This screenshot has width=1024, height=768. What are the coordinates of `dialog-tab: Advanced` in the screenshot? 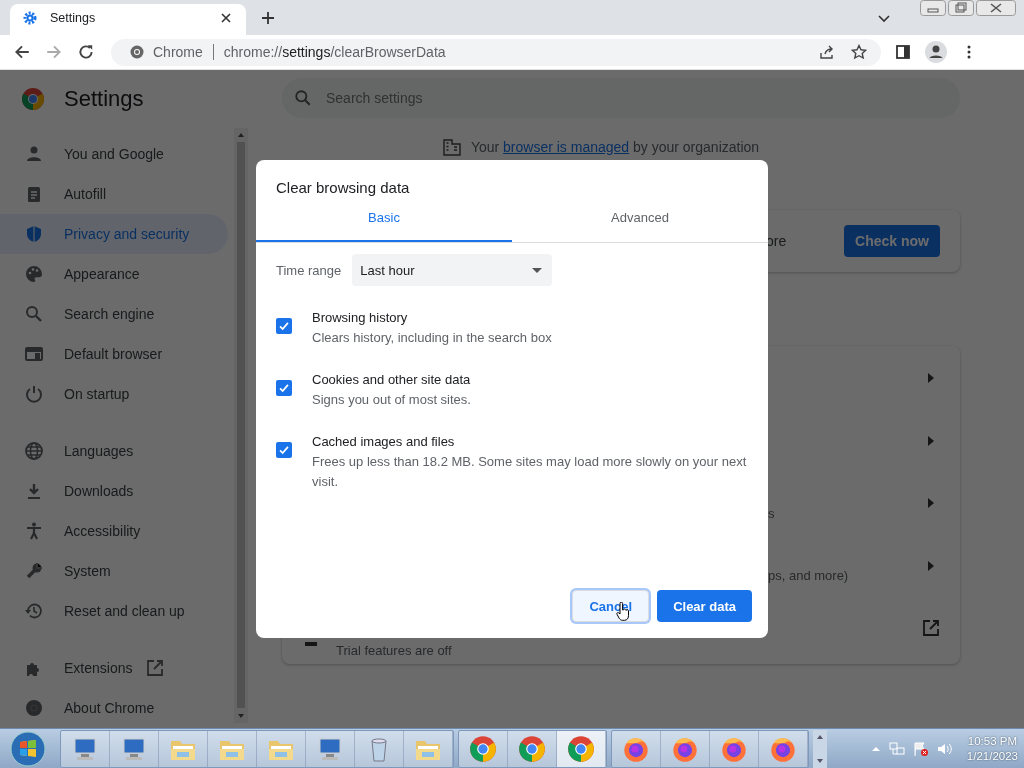 It's located at (640, 224).